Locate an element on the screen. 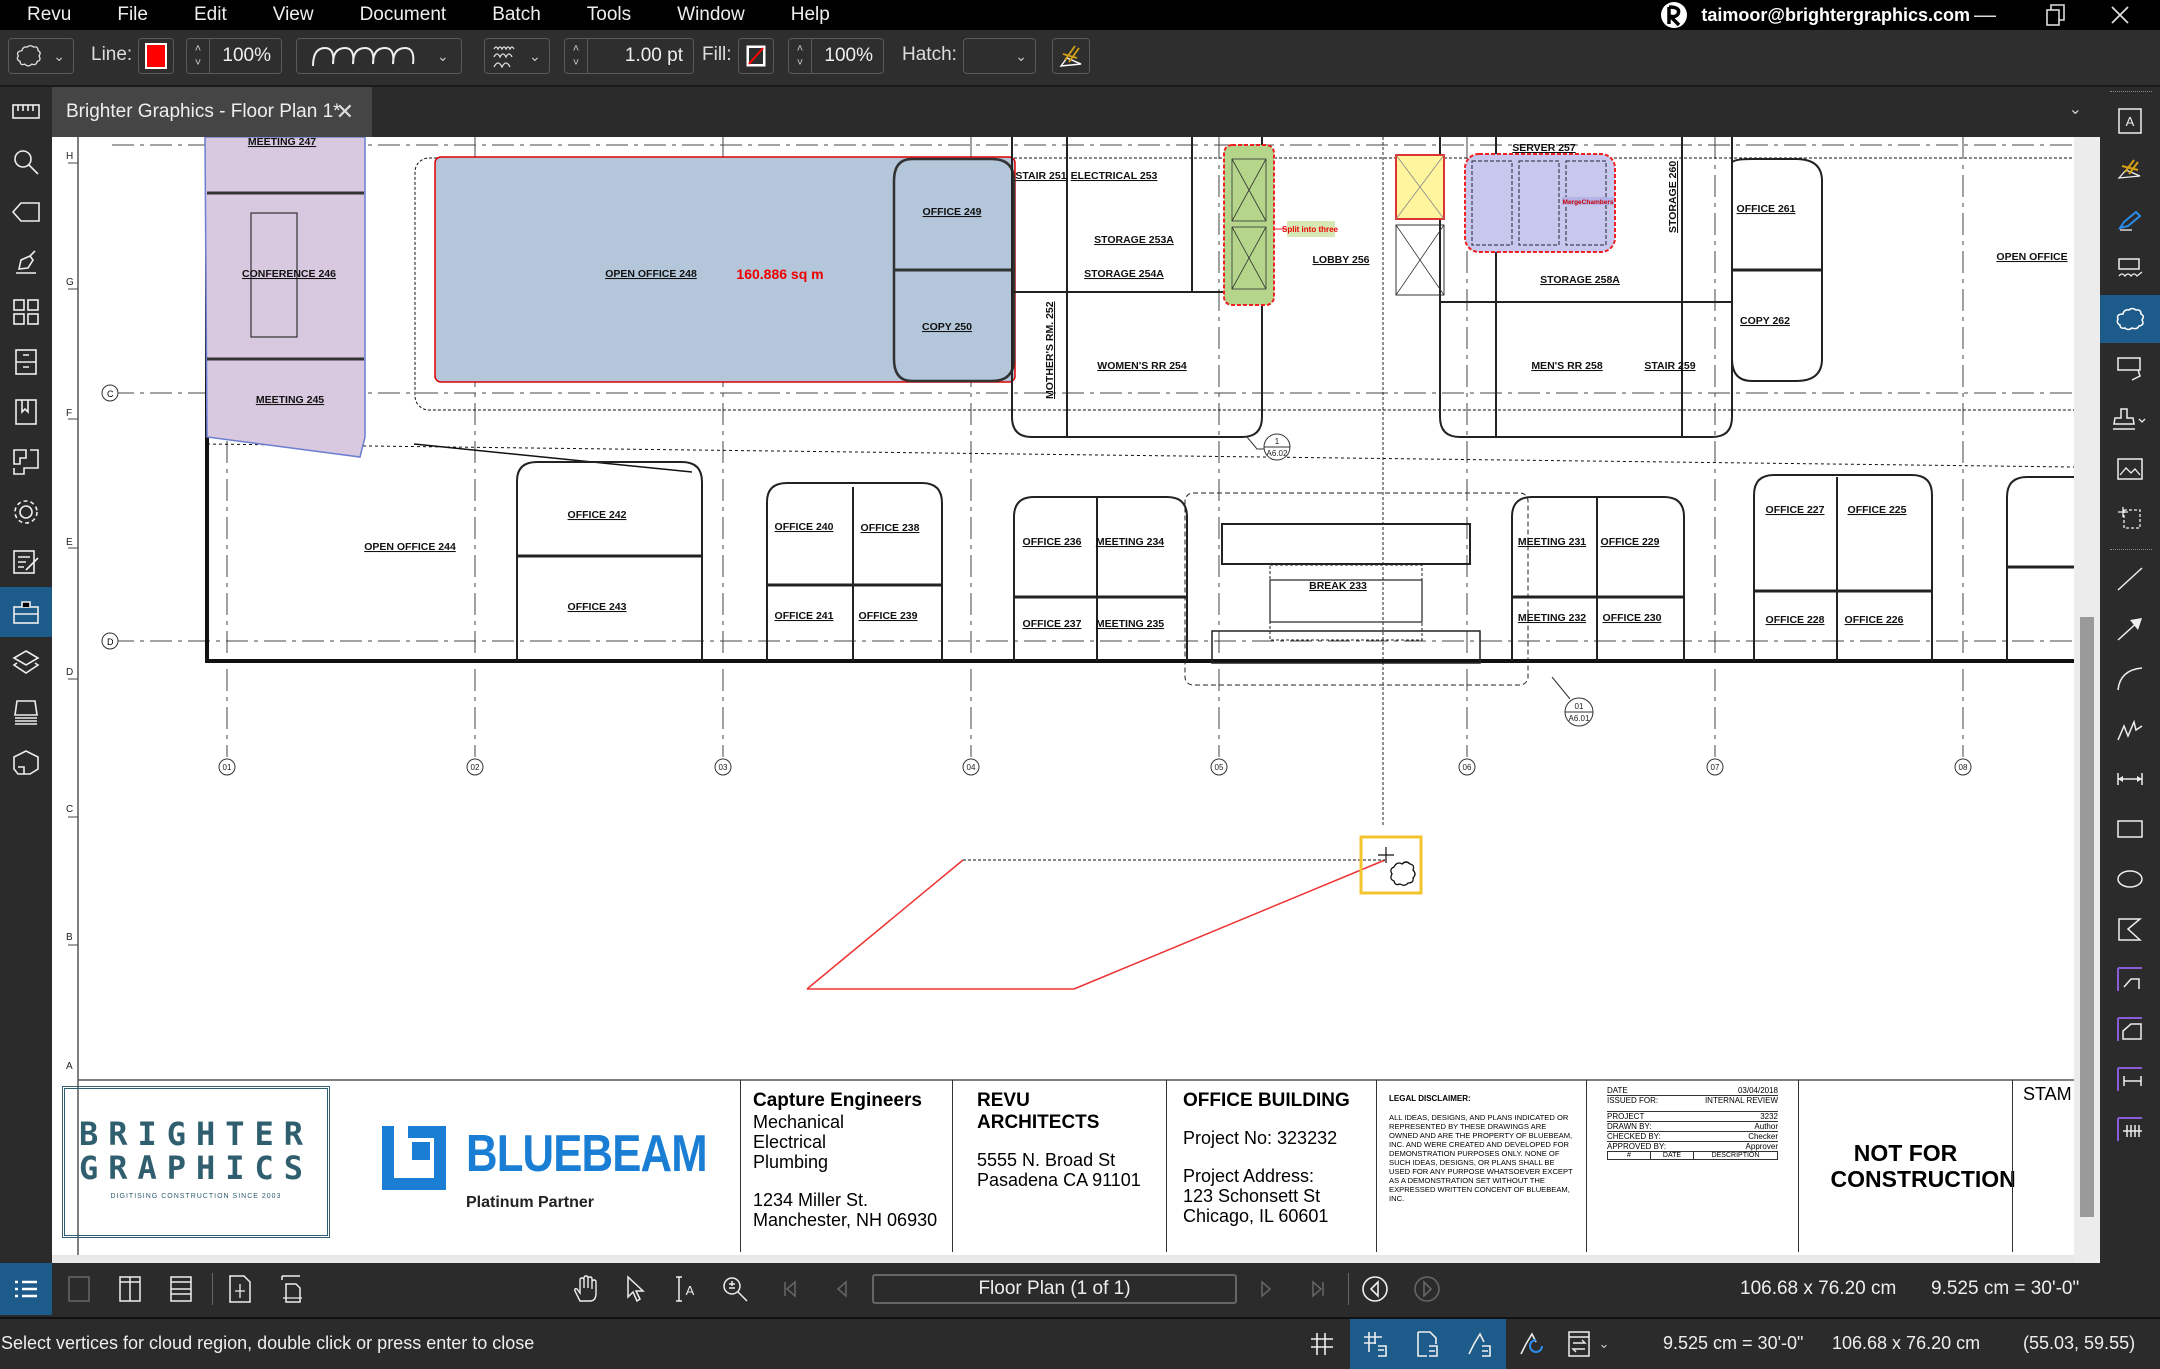 The height and width of the screenshot is (1369, 2160). image-tool is located at coordinates (2130, 469).